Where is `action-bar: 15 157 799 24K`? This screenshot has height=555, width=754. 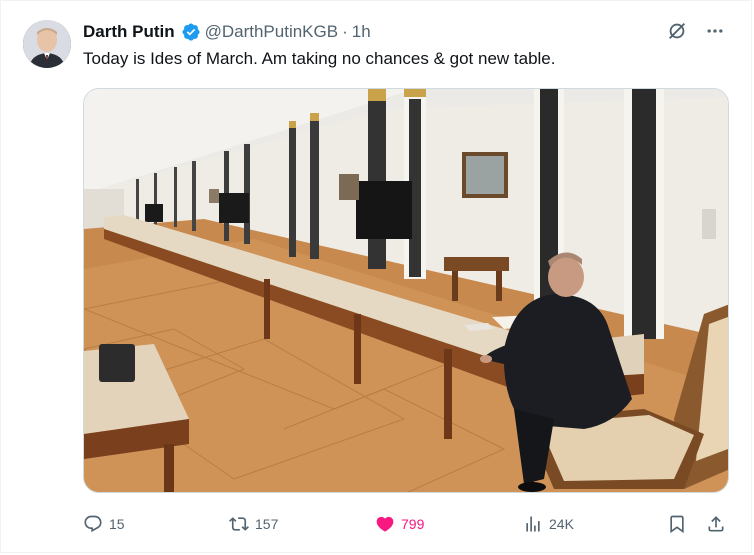 action-bar: 15 157 799 24K is located at coordinates (405, 524).